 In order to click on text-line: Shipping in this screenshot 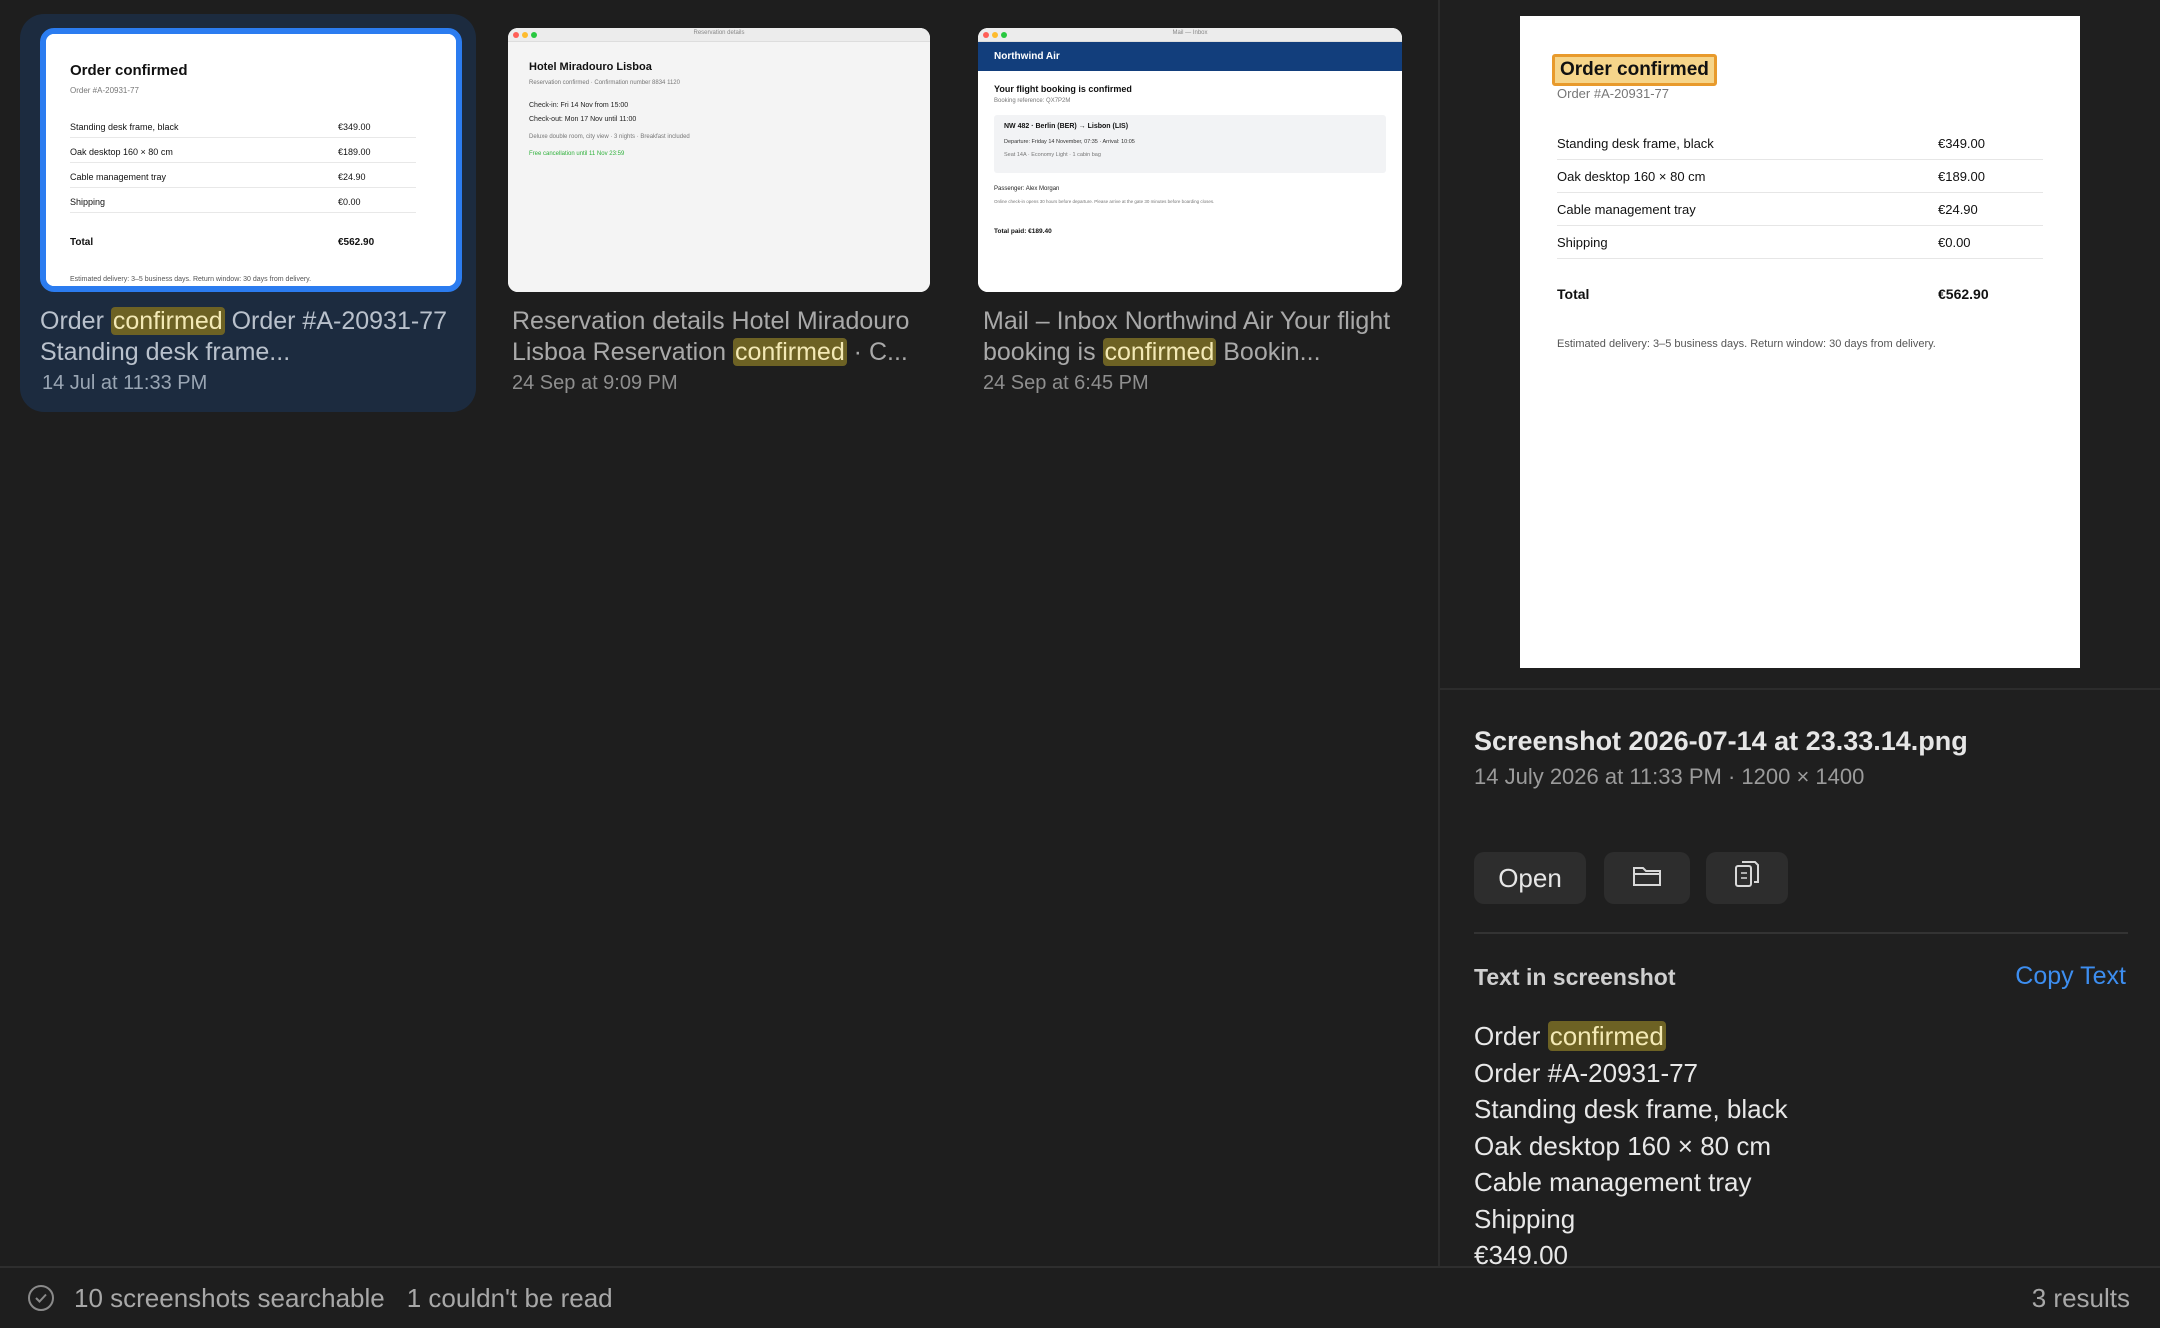, I will do `click(1525, 1218)`.